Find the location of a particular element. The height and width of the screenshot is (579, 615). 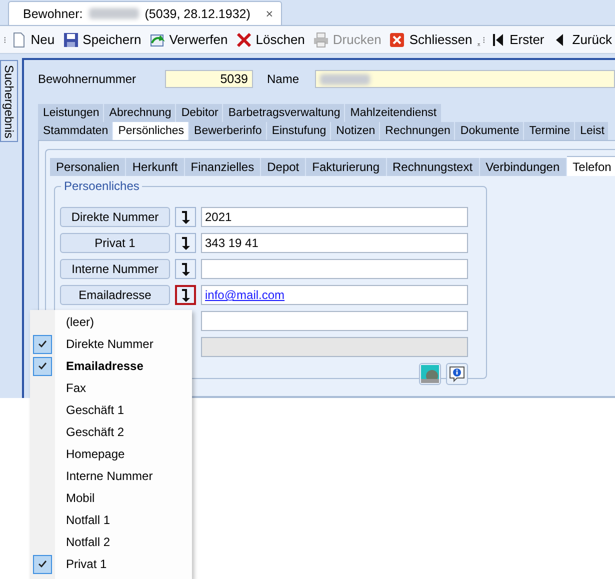

refresh-document-icon is located at coordinates (157, 40).